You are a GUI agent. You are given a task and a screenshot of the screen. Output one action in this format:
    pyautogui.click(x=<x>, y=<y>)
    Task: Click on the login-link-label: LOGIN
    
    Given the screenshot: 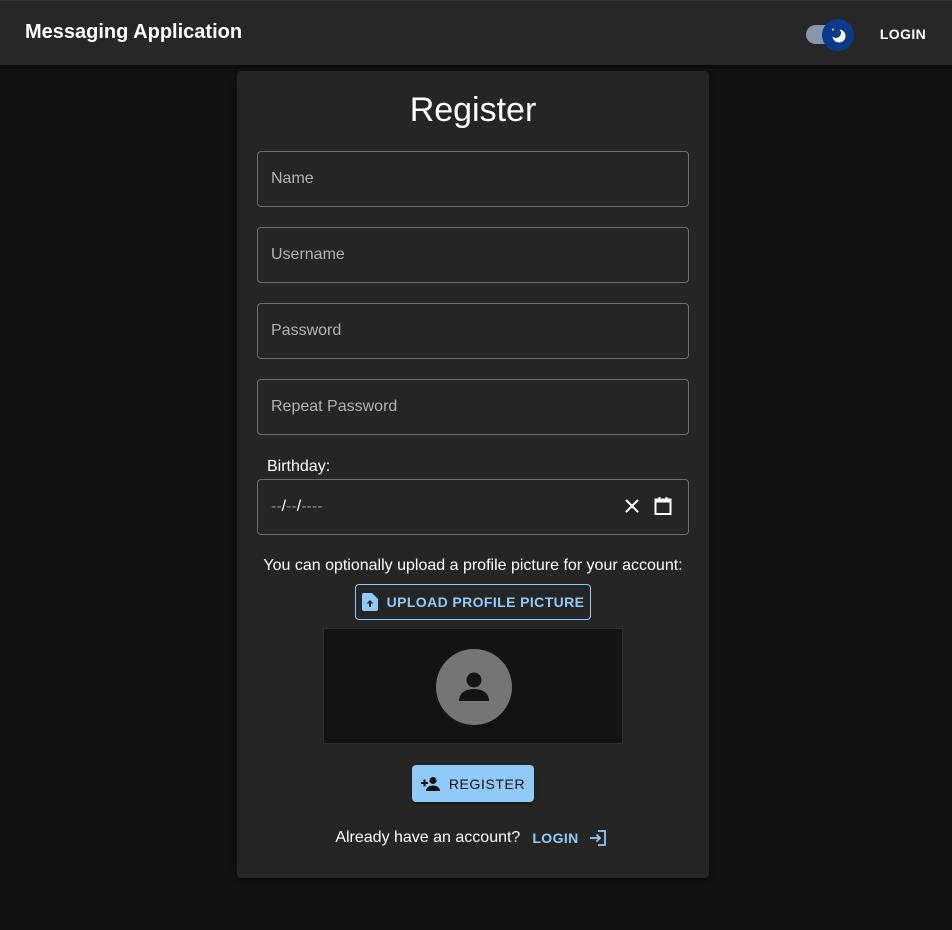 What is the action you would take?
    pyautogui.click(x=555, y=838)
    